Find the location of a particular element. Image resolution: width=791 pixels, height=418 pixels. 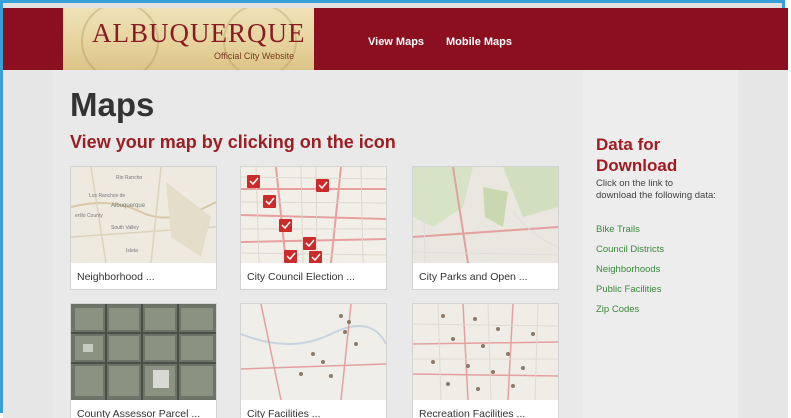

download-link-neighborhoods: Neighborhoods is located at coordinates (628, 269).